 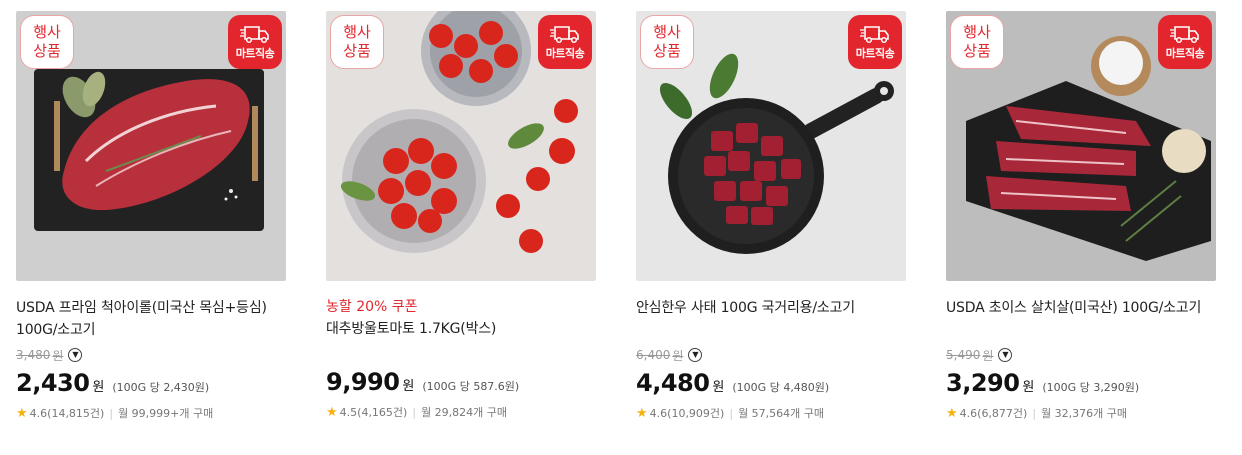 What do you see at coordinates (151, 355) in the screenshot?
I see `original-price-row: 3,480 원 ▼` at bounding box center [151, 355].